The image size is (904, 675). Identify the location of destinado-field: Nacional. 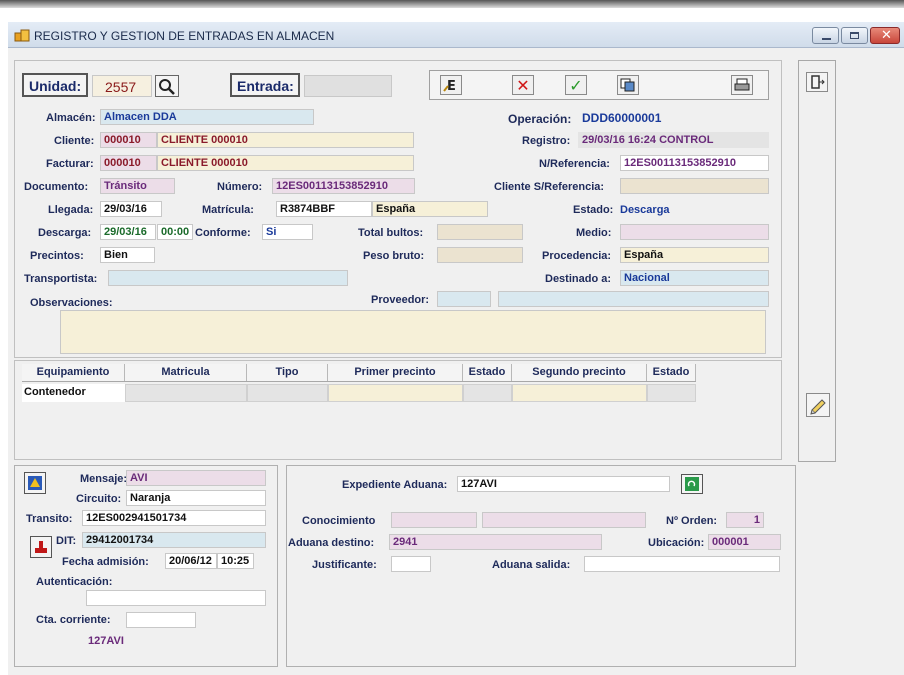
(694, 278).